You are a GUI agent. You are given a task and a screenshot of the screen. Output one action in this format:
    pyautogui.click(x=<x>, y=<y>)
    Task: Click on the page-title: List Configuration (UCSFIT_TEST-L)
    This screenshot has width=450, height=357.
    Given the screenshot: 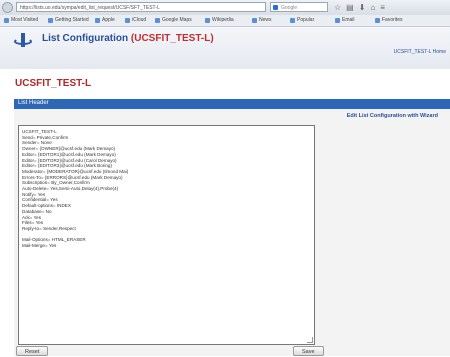 What is the action you would take?
    pyautogui.click(x=128, y=38)
    